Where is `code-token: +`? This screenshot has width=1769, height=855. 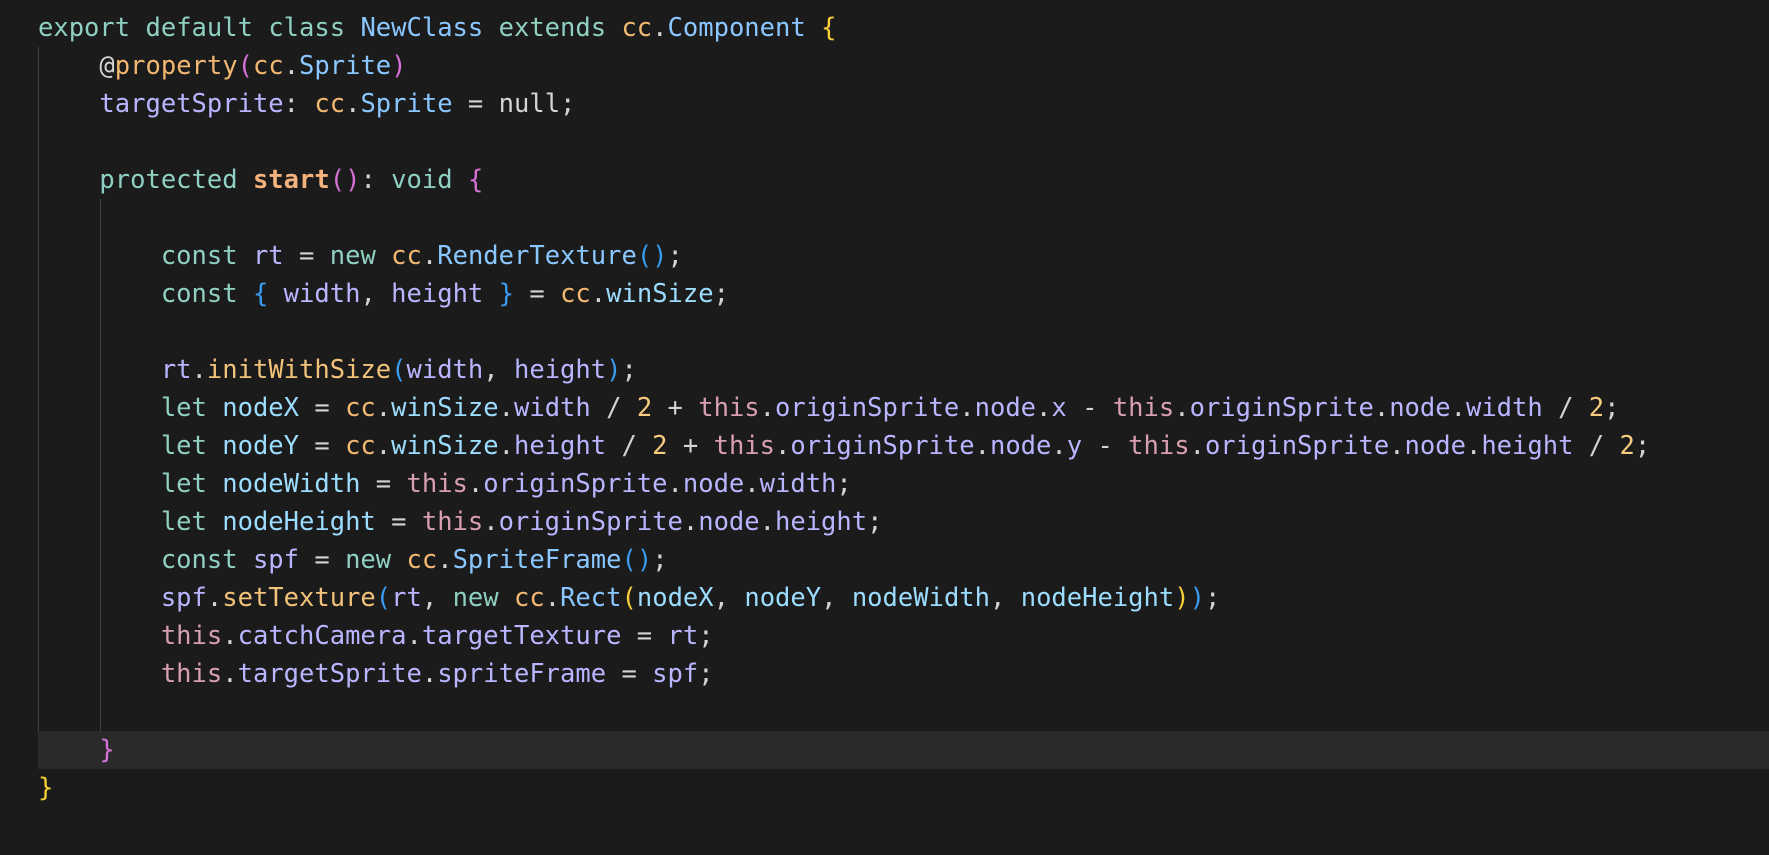 code-token: + is located at coordinates (675, 408).